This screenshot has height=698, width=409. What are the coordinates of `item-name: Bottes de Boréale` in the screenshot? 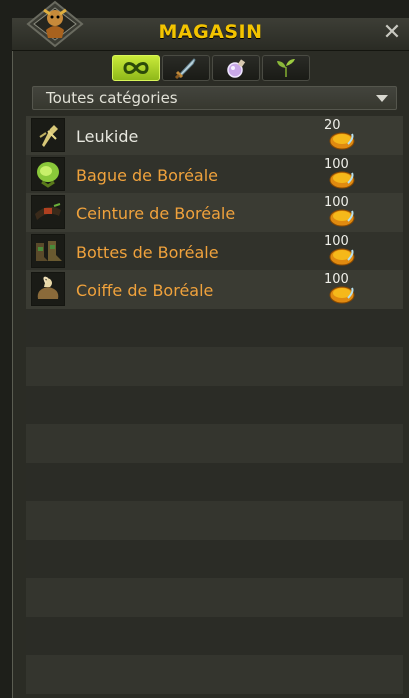 It's located at (147, 252).